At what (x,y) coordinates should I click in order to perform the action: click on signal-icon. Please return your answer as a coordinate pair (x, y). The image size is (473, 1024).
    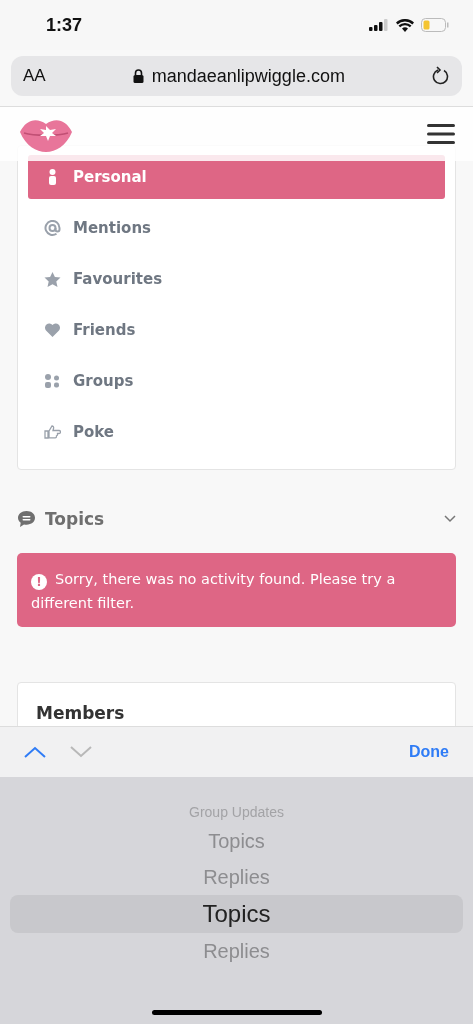
    Looking at the image, I should click on (379, 25).